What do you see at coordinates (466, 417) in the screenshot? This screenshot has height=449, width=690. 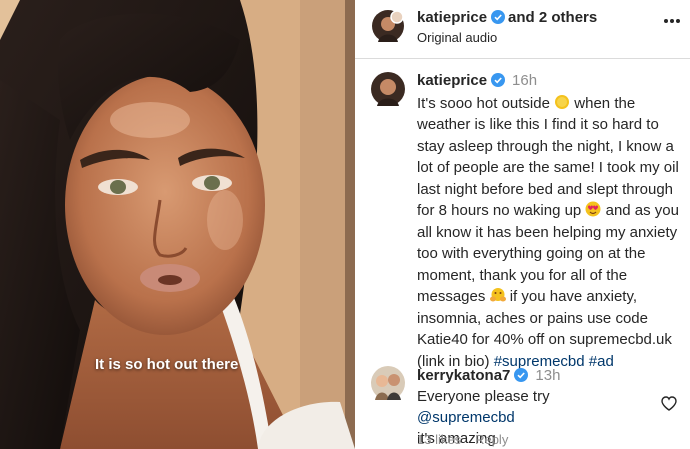 I see `mention-supremecbd: @supremecbd` at bounding box center [466, 417].